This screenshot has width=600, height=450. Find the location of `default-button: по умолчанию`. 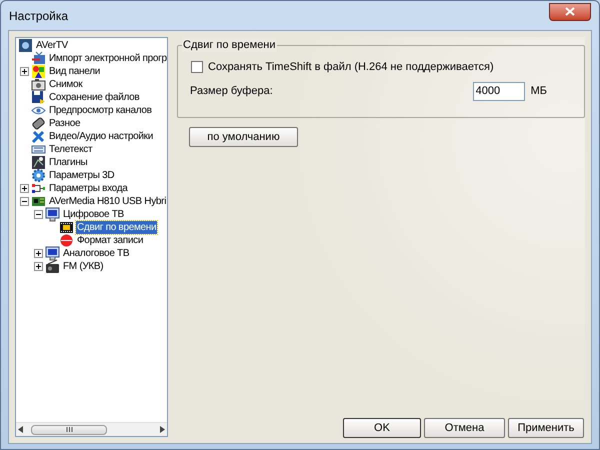

default-button: по умолчанию is located at coordinates (243, 137).